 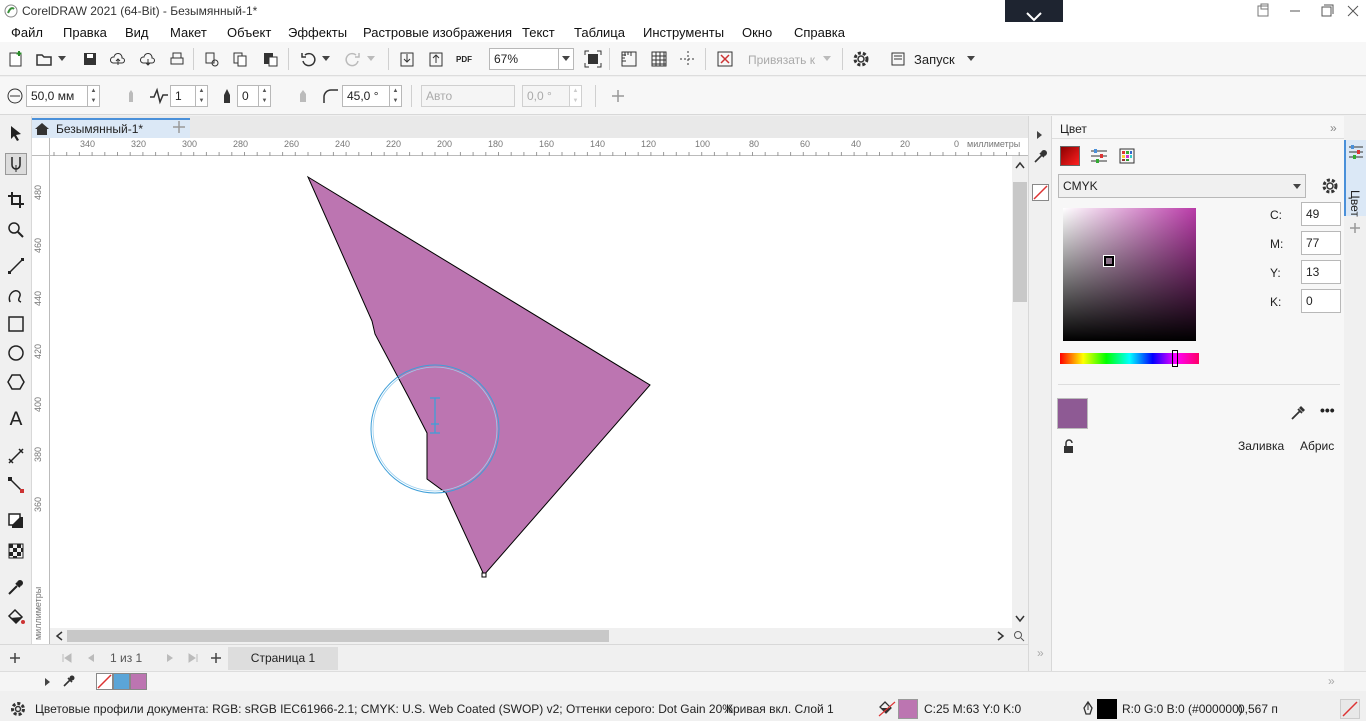 I want to click on color-docker-tab: Цвет, so click(x=1355, y=178).